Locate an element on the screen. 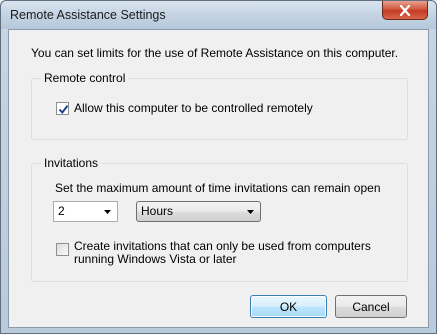  remote-control-group-label: Remote control is located at coordinates (85, 78).